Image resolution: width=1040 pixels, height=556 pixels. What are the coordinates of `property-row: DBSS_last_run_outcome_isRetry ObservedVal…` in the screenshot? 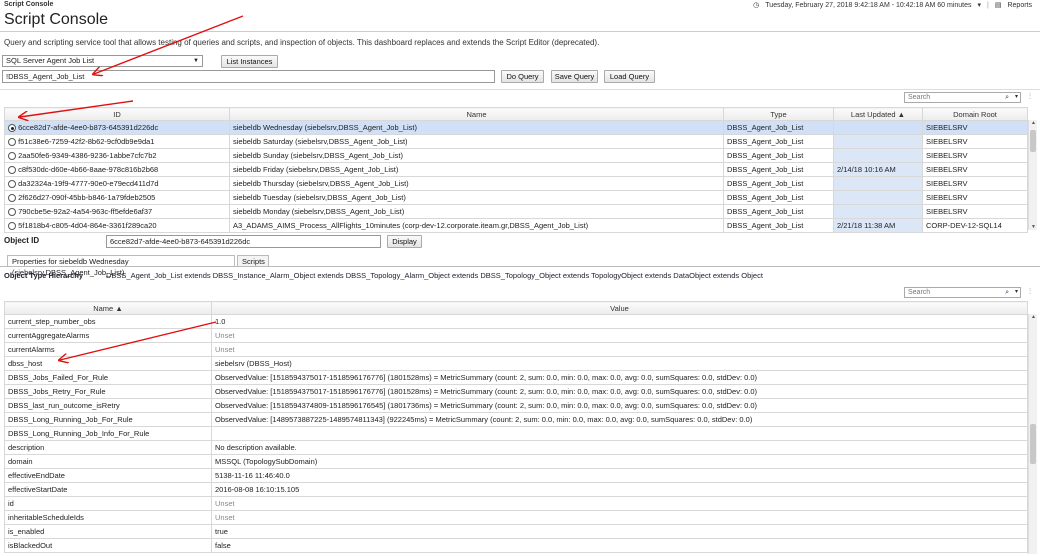 It's located at (516, 405).